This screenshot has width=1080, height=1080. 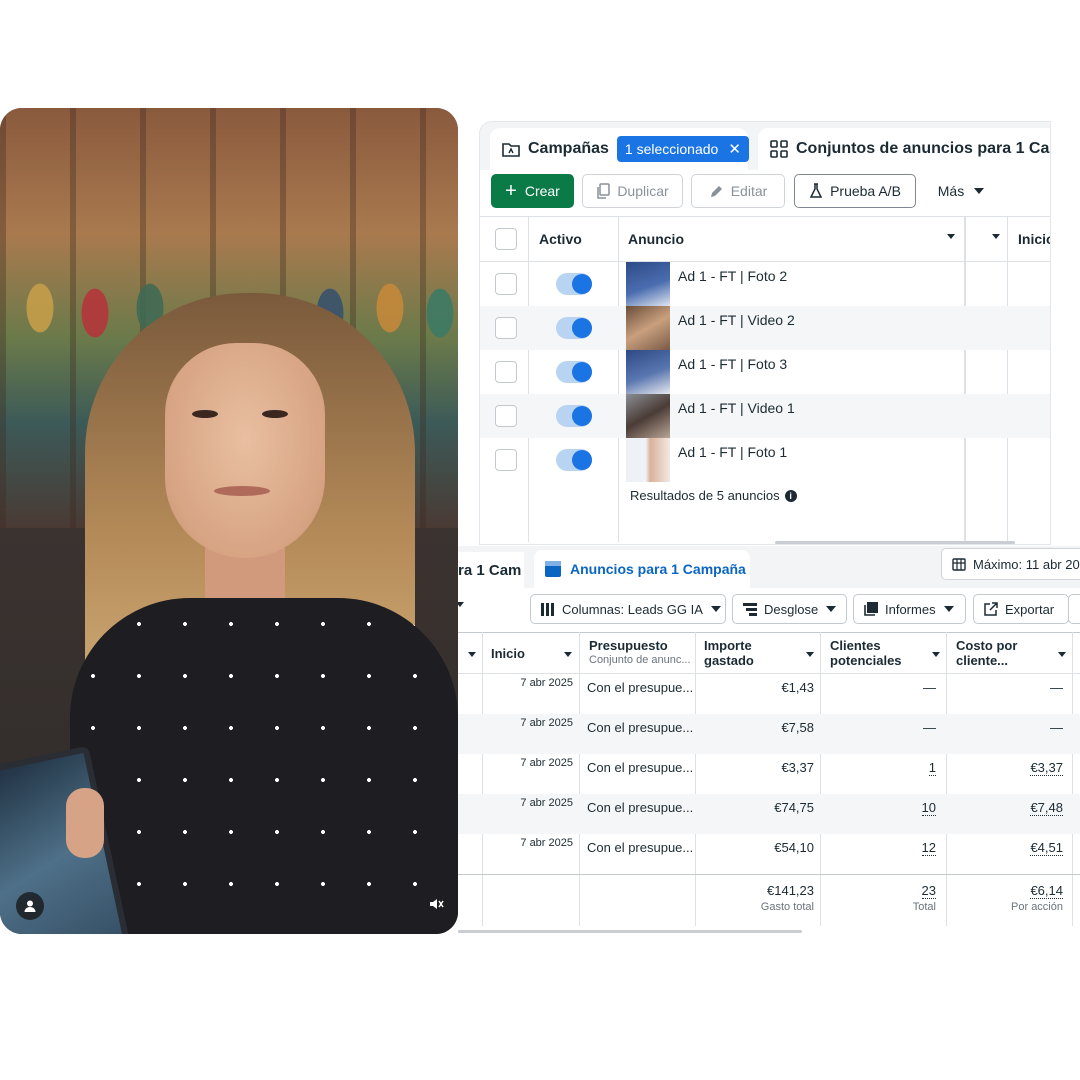 I want to click on ad-name: Ad 1 - FT | Video 1, so click(x=736, y=408).